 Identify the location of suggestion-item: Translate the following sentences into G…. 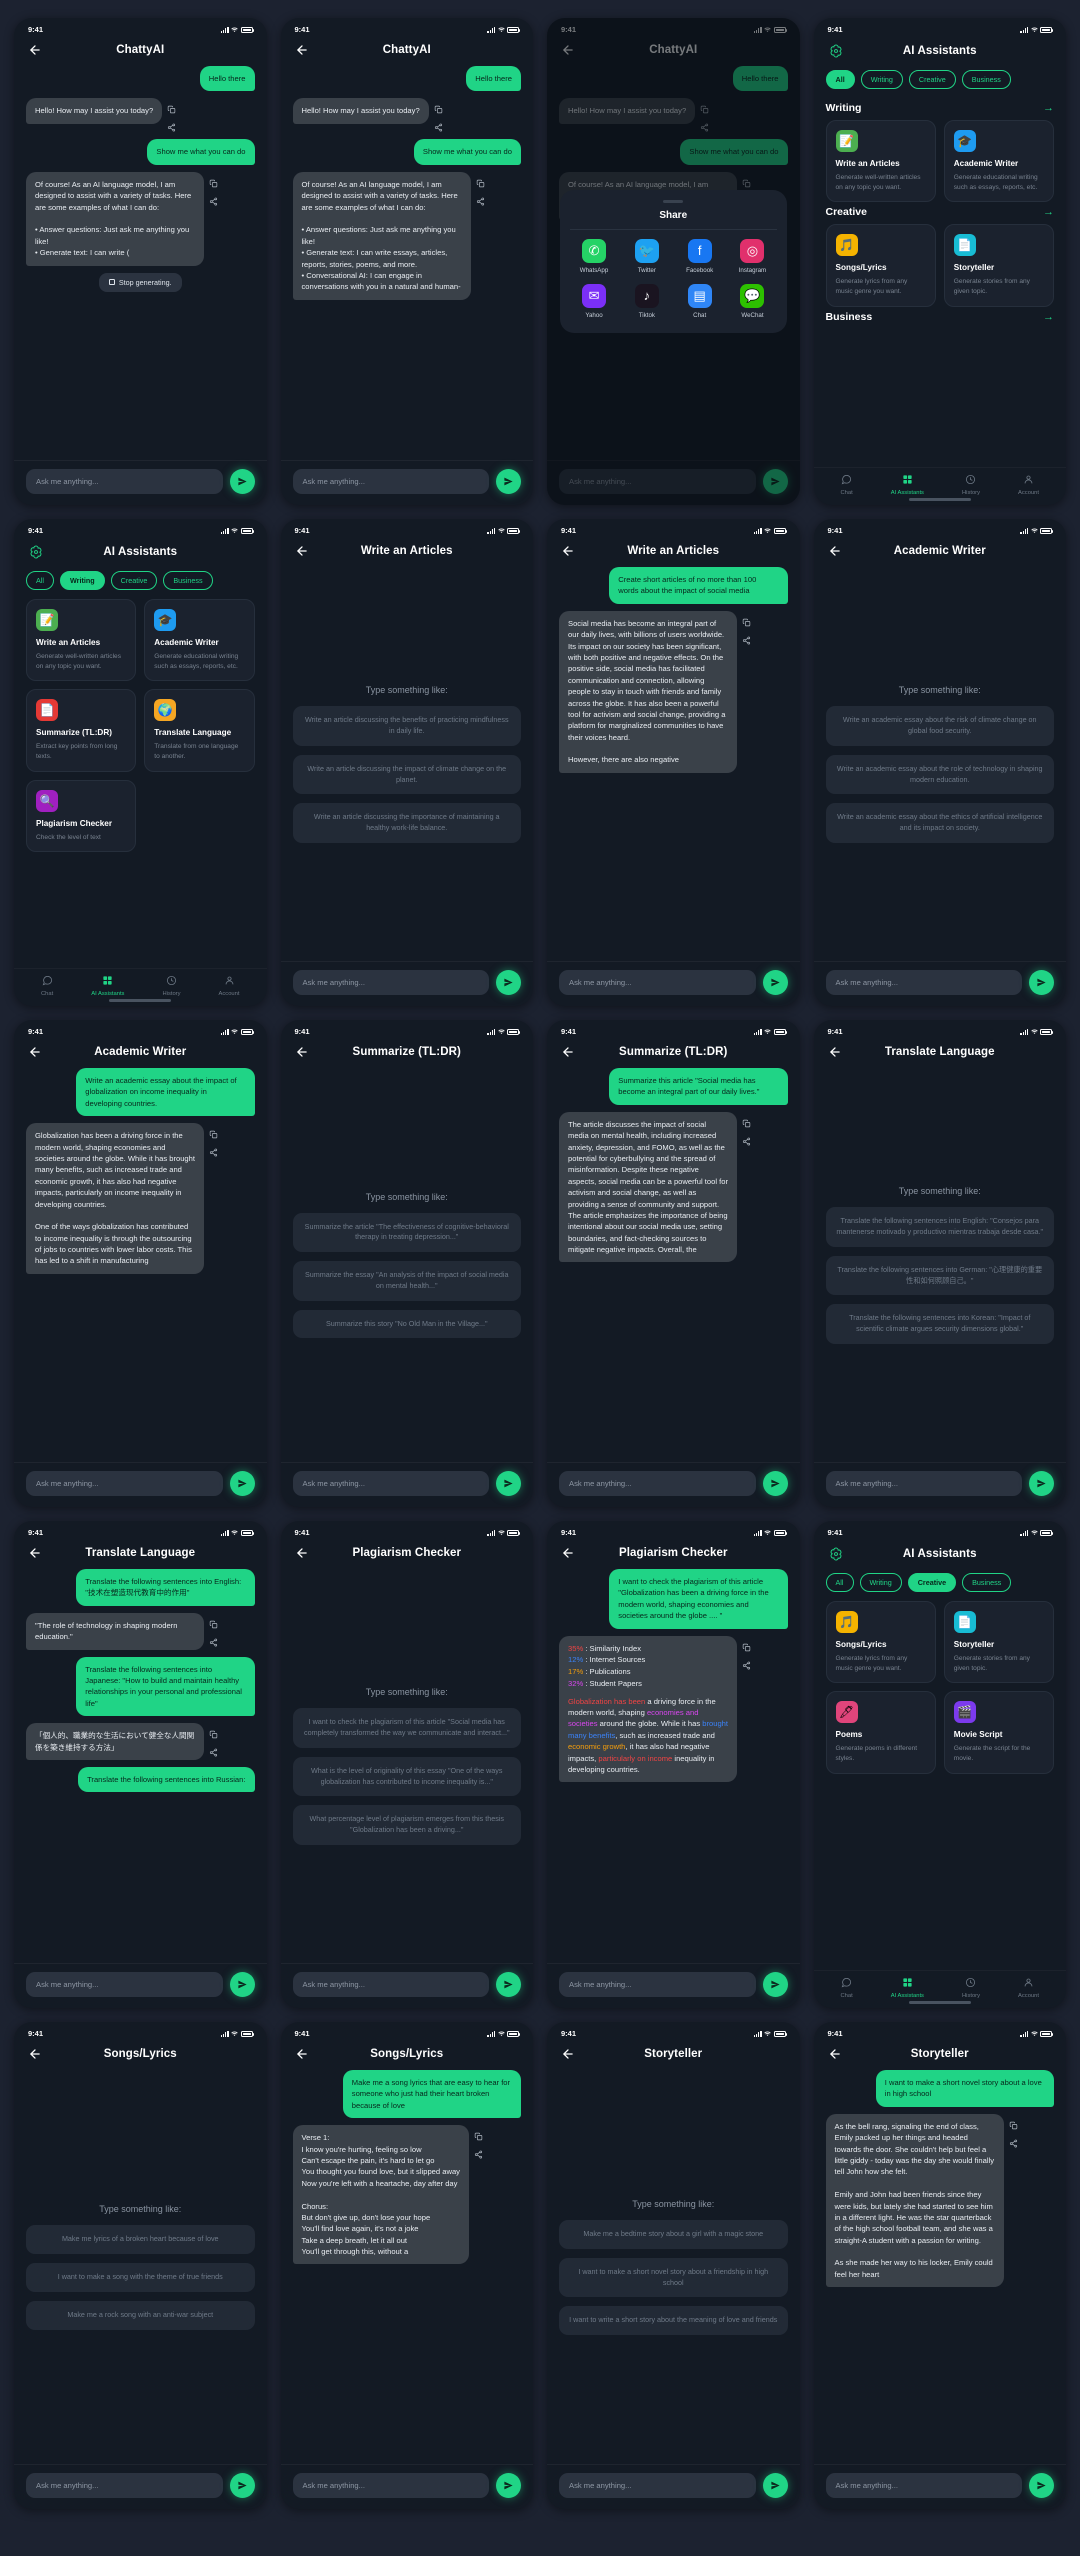
(939, 1275).